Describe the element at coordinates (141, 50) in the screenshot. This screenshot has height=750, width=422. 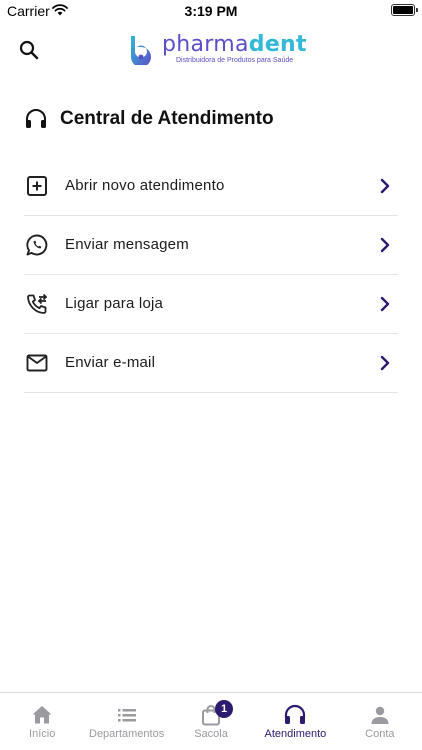
I see `pharmadent-logo-mark` at that location.